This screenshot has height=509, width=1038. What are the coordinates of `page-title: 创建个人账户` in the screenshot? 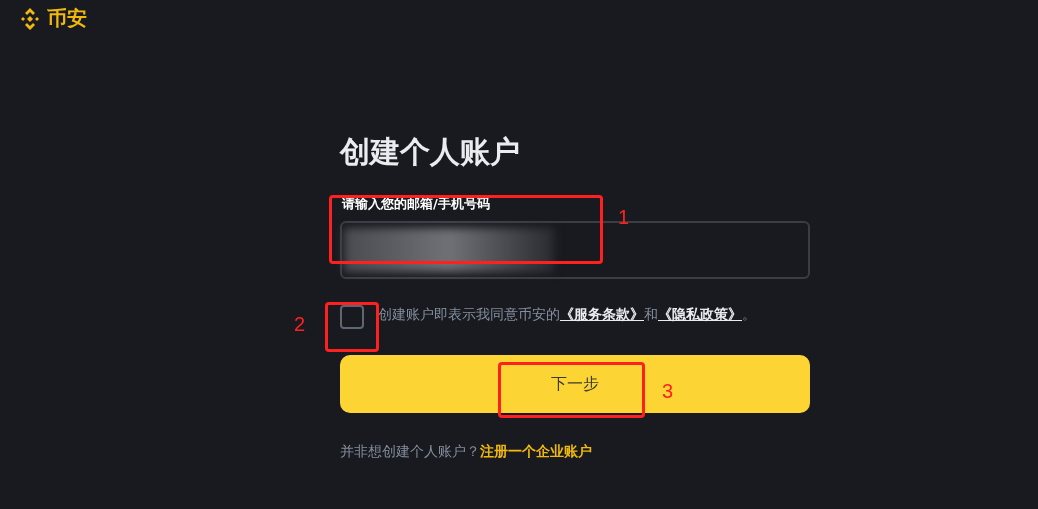 It's located at (430, 152).